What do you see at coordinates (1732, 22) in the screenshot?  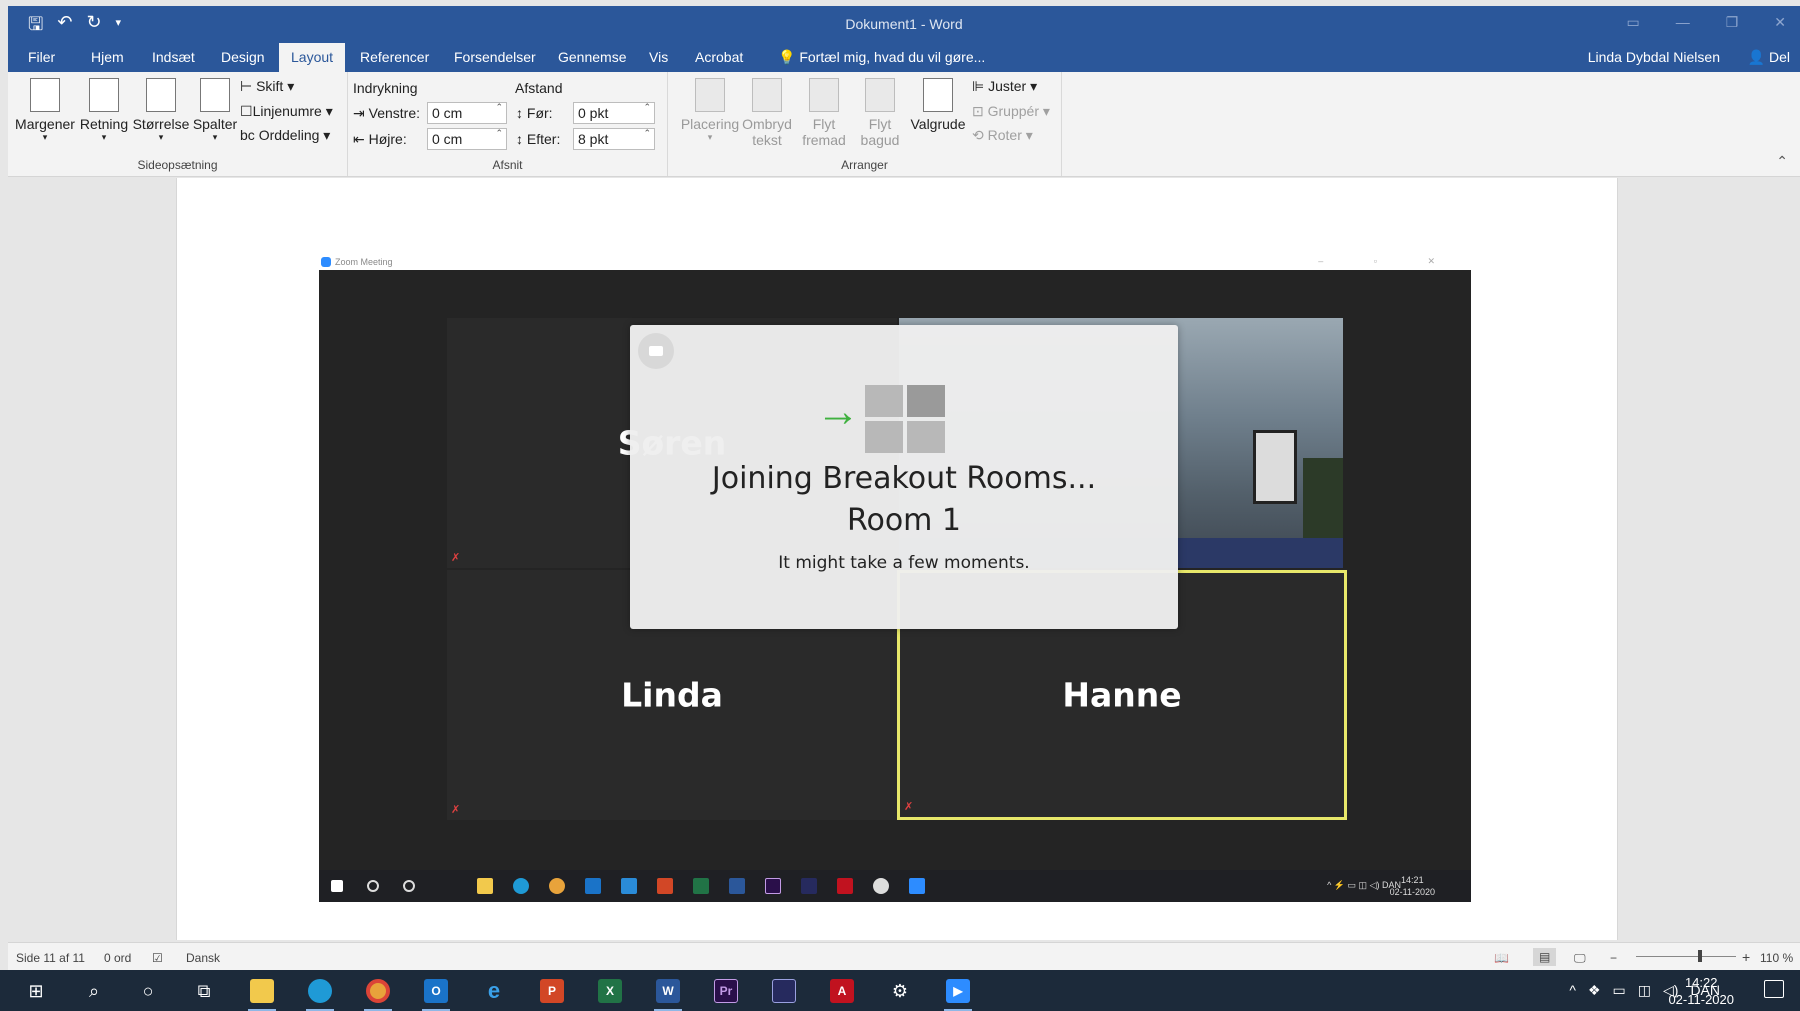 I see `restore-icon: ❐` at bounding box center [1732, 22].